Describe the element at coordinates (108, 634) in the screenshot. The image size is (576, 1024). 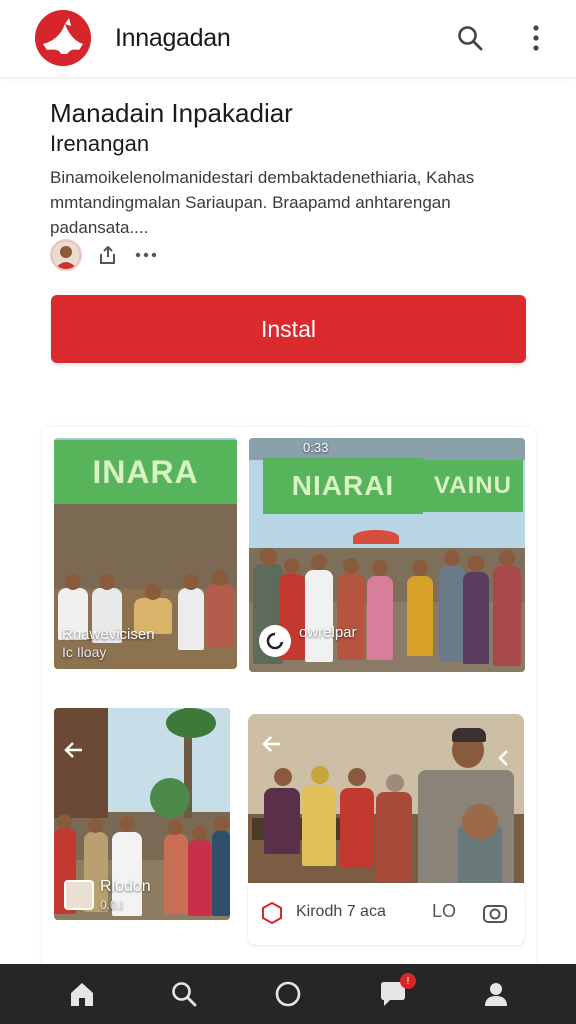
I see `photo-caption: Rnawevicisen` at that location.